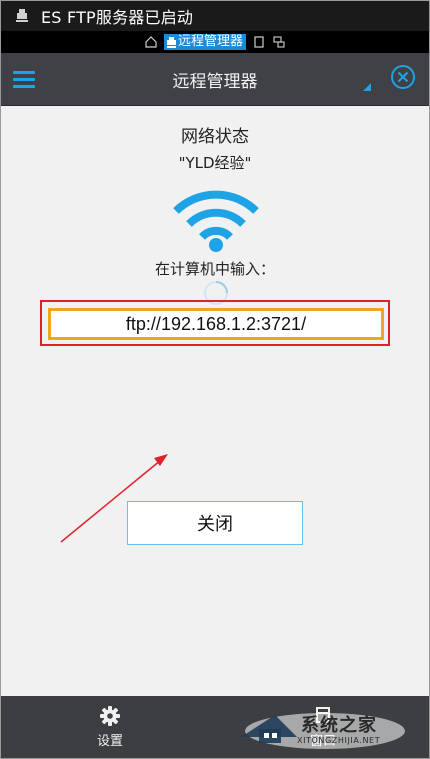 The height and width of the screenshot is (759, 430). Describe the element at coordinates (367, 87) in the screenshot. I see `dropdown-triangle-icon` at that location.